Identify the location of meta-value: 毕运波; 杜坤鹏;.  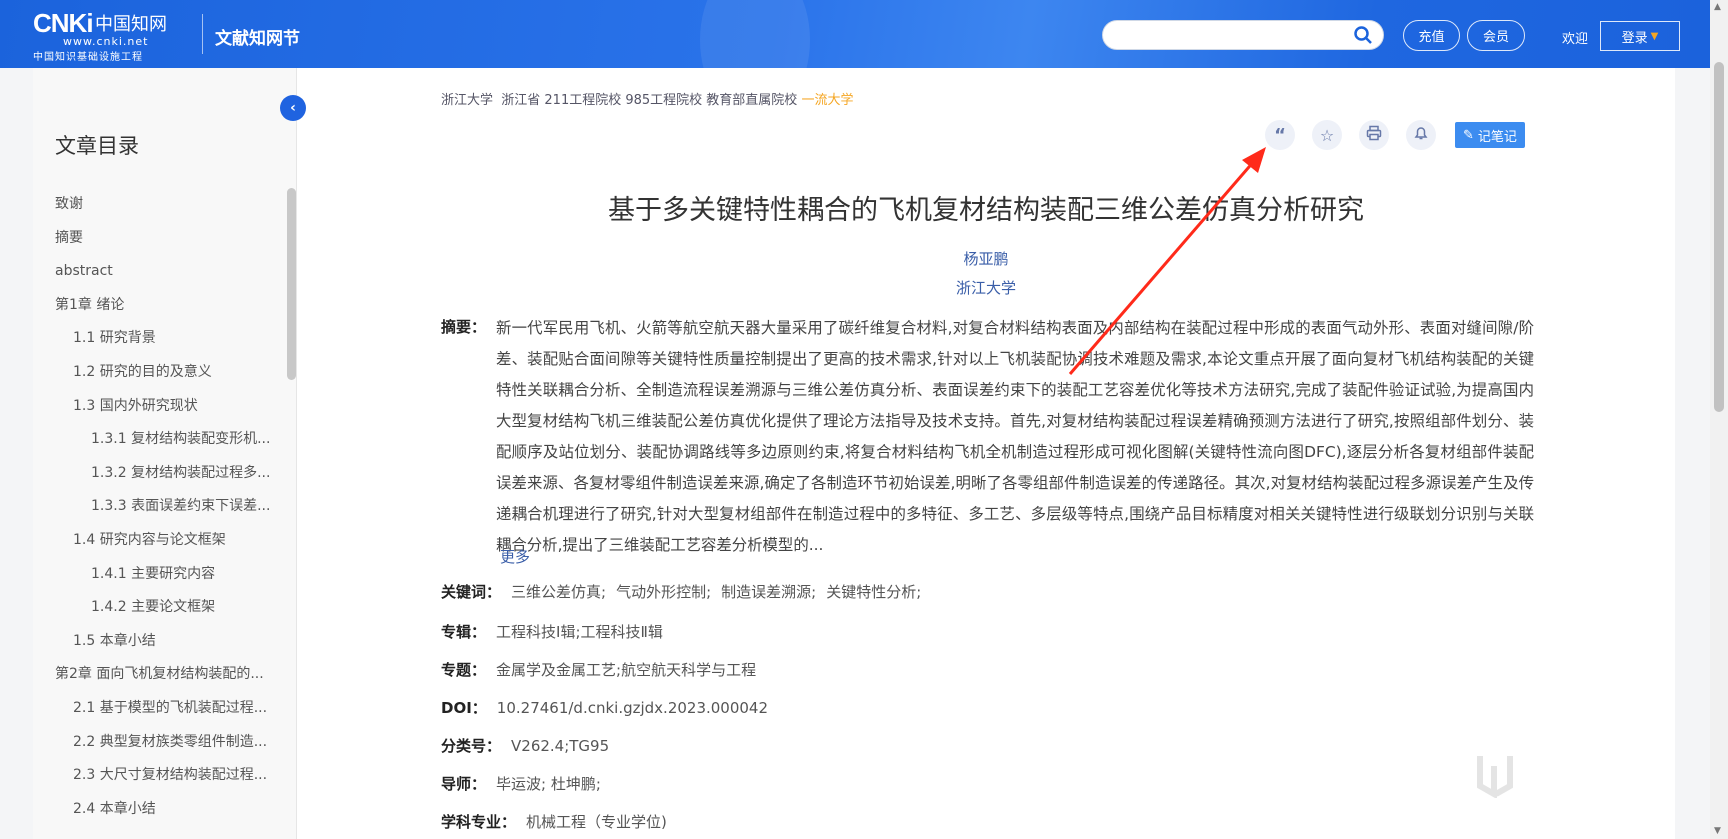
(548, 784).